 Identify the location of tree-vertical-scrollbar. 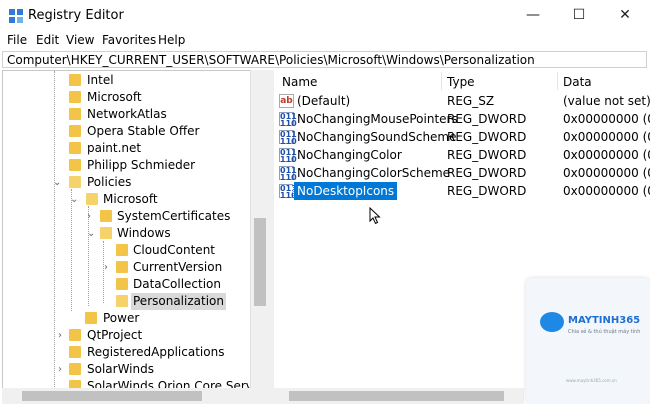
(259, 229).